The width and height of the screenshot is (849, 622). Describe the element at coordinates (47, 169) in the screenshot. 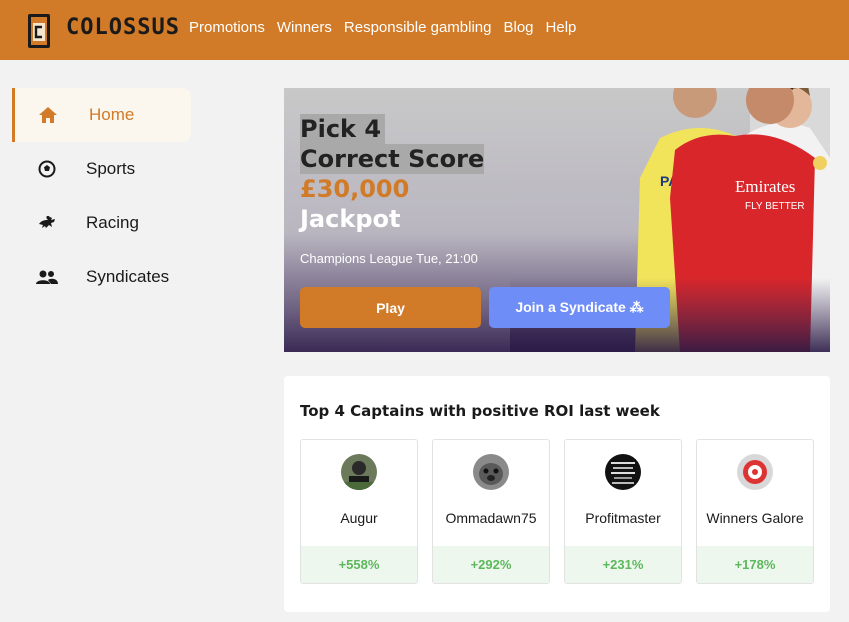

I see `soccer-ball-icon` at that location.